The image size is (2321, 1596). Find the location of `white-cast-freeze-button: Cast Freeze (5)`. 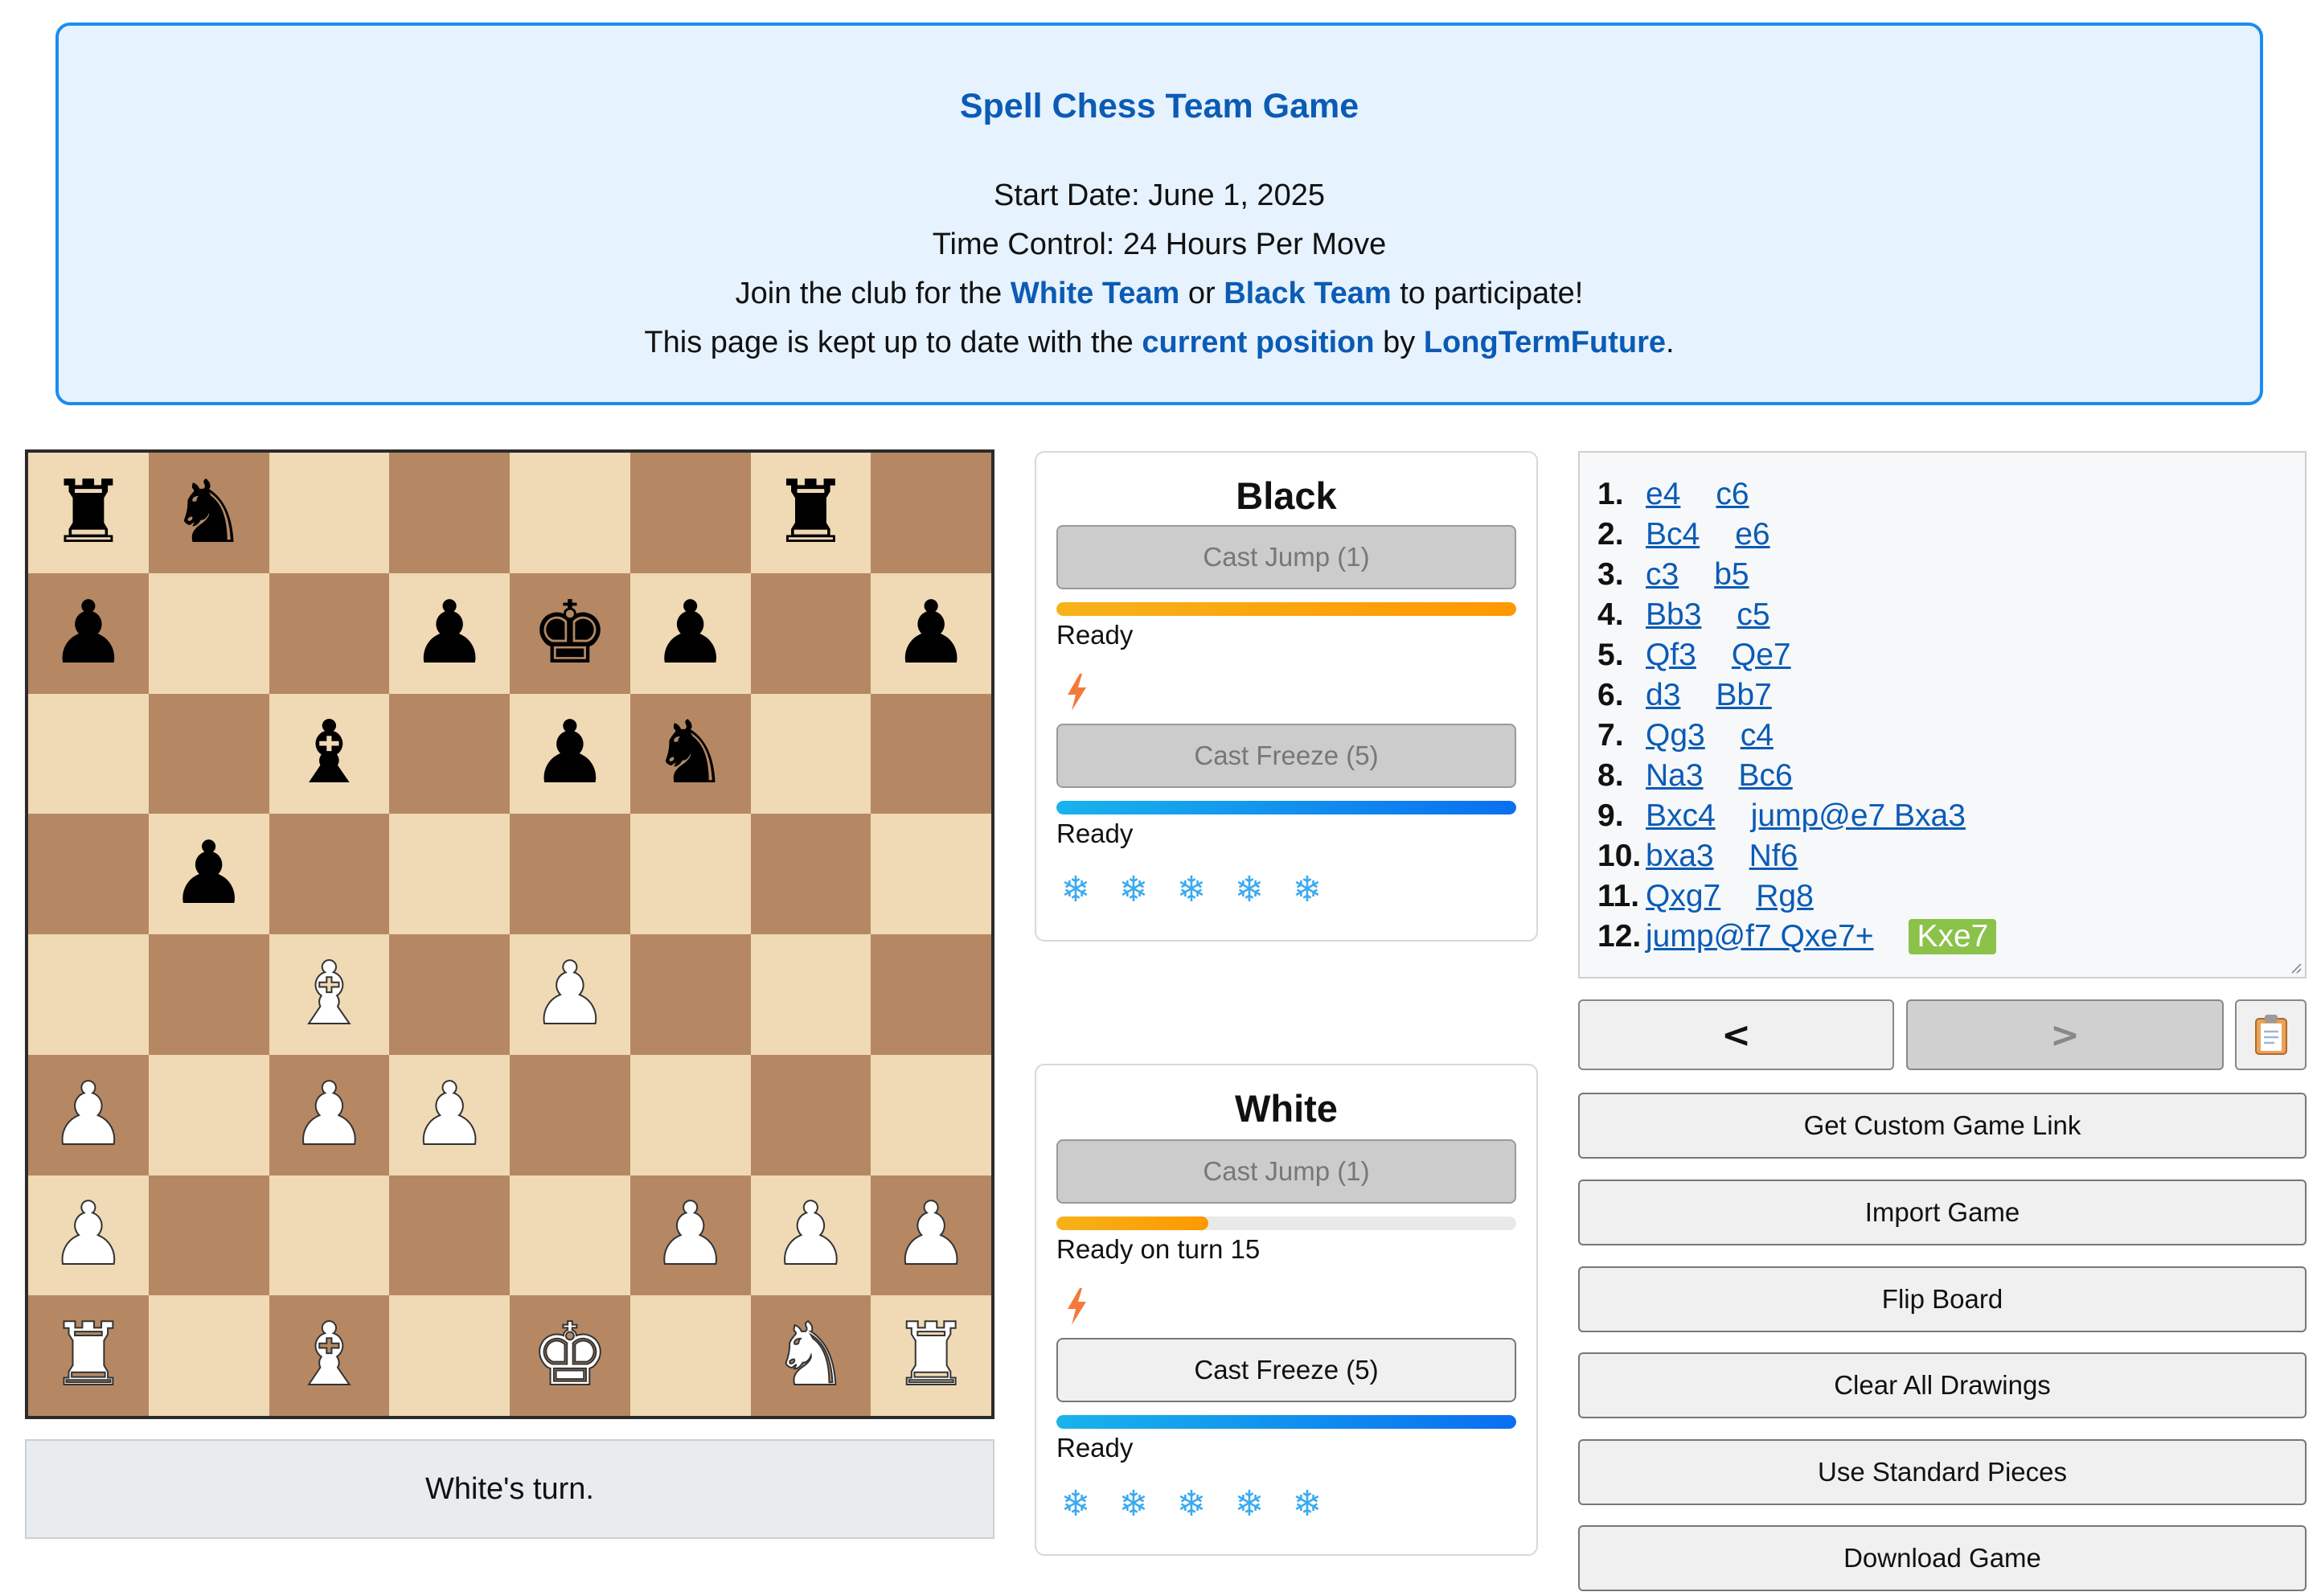

white-cast-freeze-button: Cast Freeze (5) is located at coordinates (1286, 1370).